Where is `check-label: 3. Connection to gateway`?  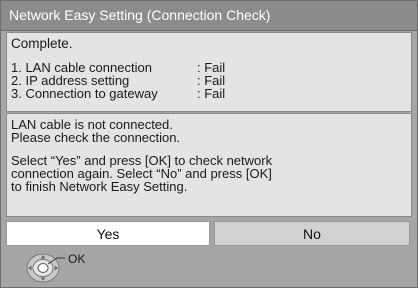 check-label: 3. Connection to gateway is located at coordinates (84, 93).